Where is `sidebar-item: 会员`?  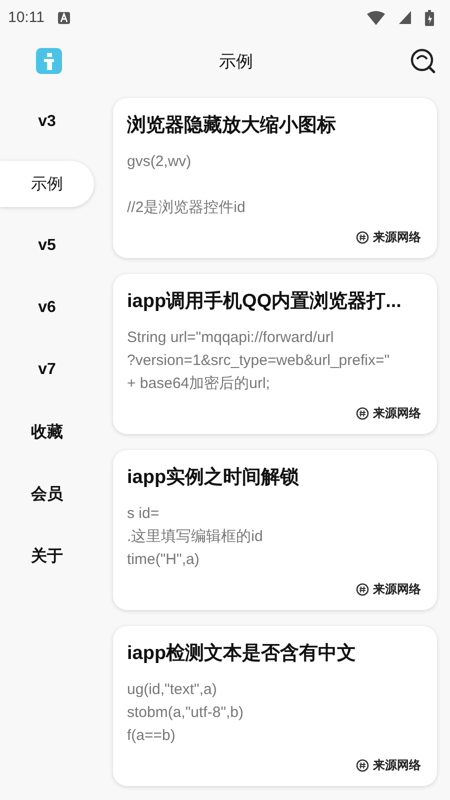 sidebar-item: 会员 is located at coordinates (47, 494).